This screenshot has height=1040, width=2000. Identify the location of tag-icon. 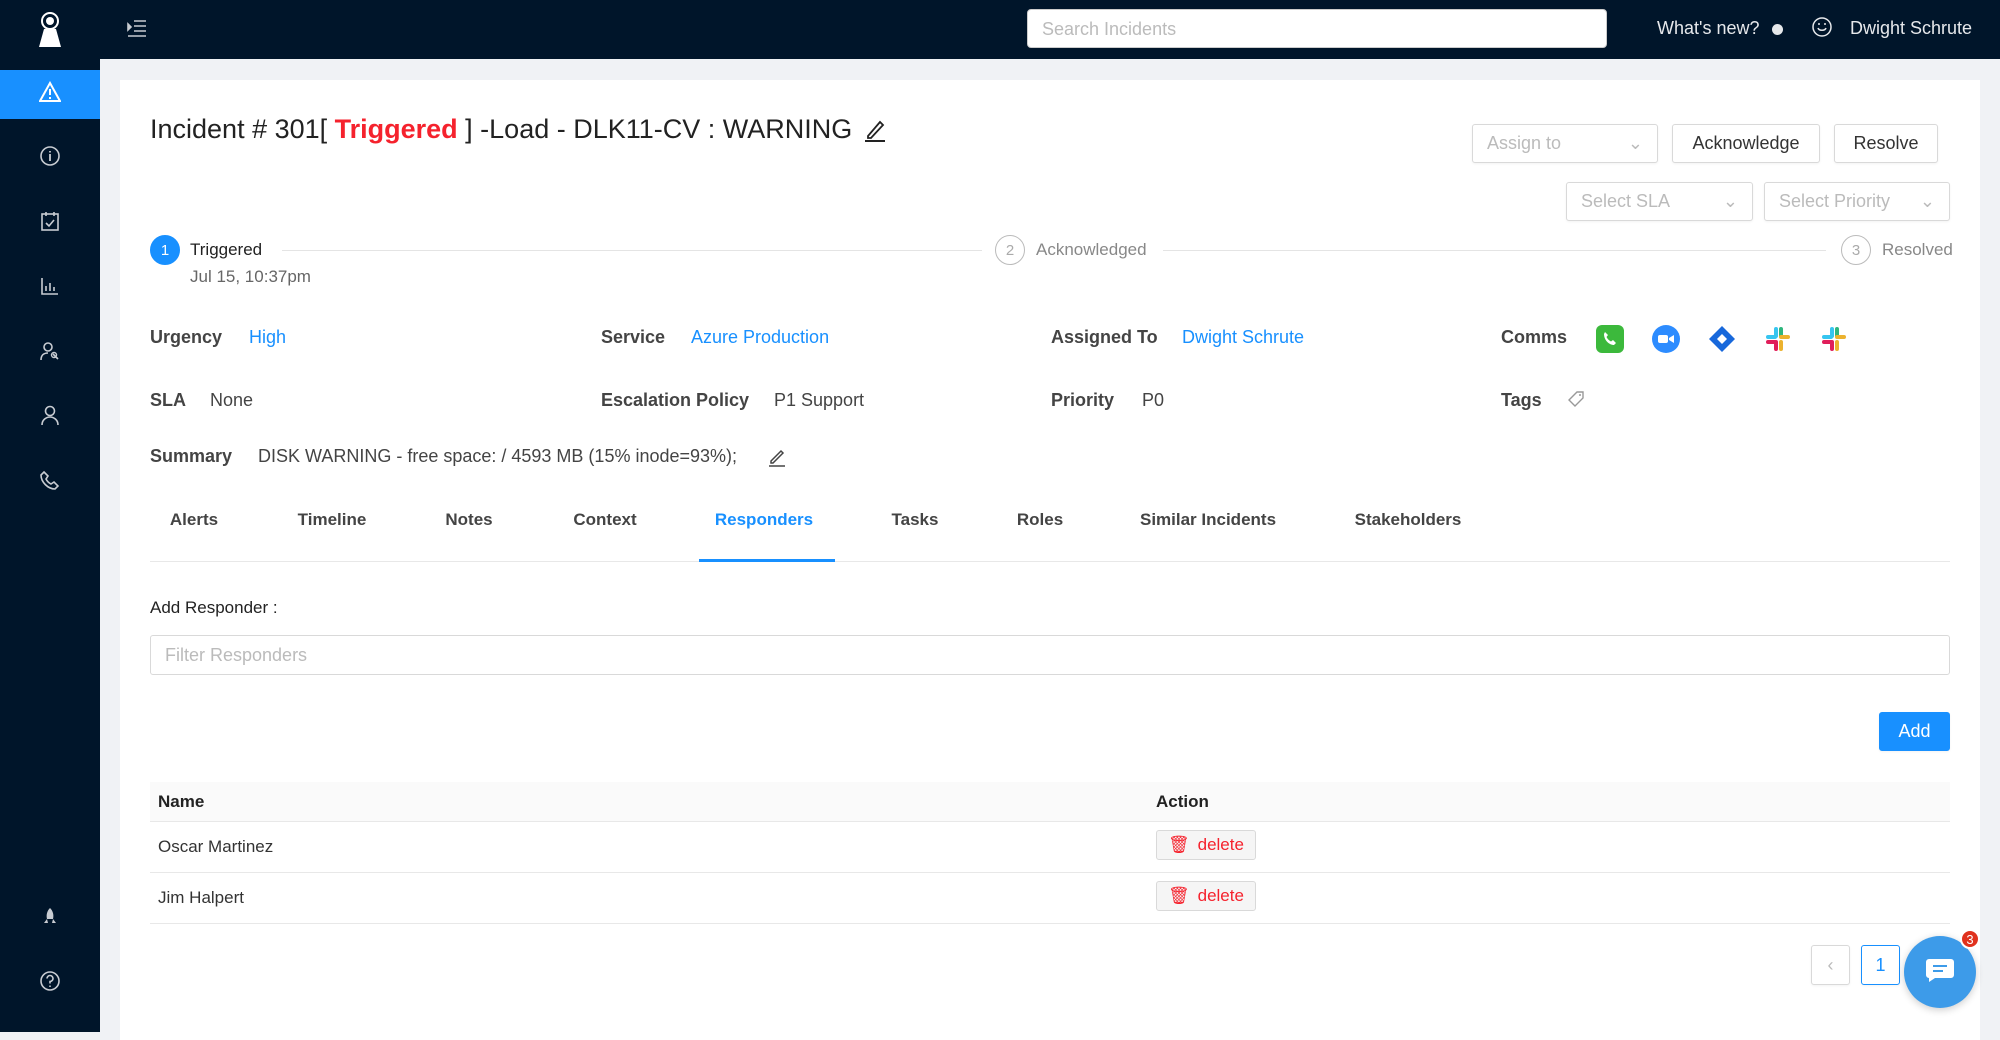
(1577, 401).